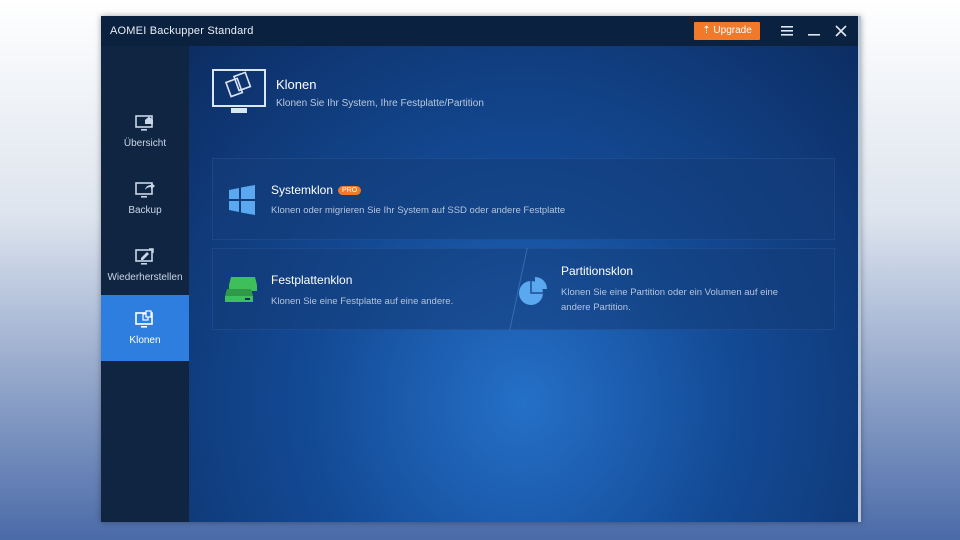 The width and height of the screenshot is (960, 540). What do you see at coordinates (145, 210) in the screenshot?
I see `sidebar-item-label: Backup` at bounding box center [145, 210].